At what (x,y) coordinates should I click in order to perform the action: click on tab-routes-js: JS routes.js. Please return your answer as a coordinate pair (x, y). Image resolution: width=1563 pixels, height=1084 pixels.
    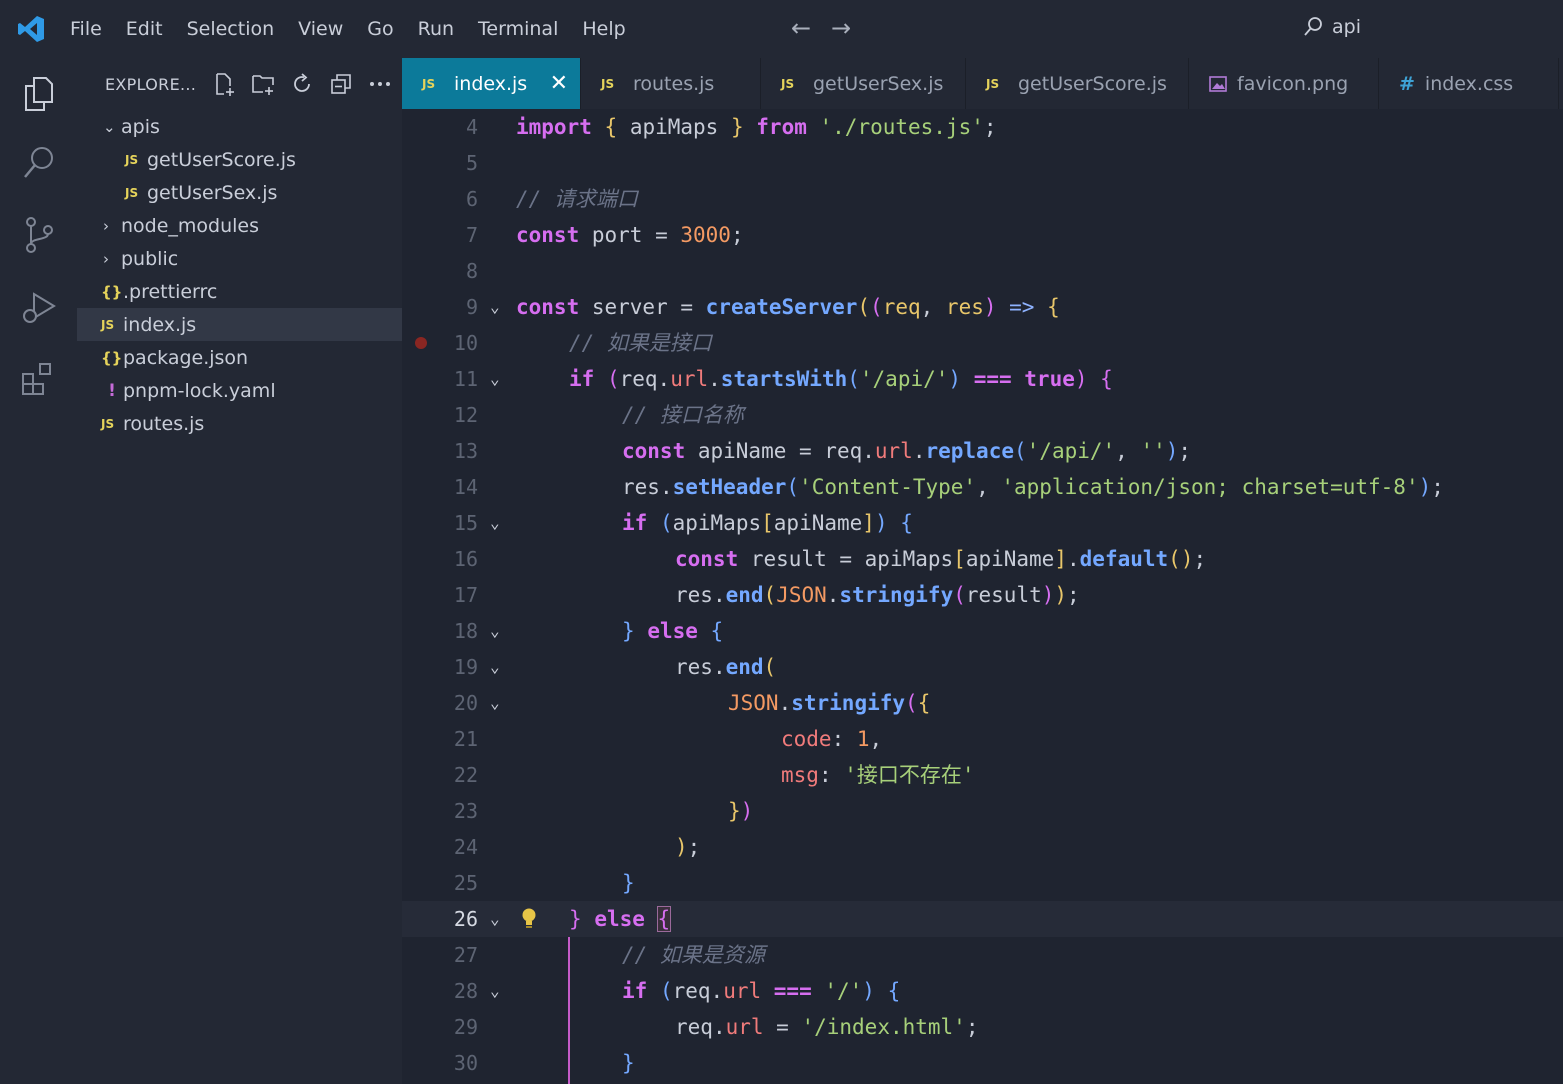
    Looking at the image, I should click on (671, 83).